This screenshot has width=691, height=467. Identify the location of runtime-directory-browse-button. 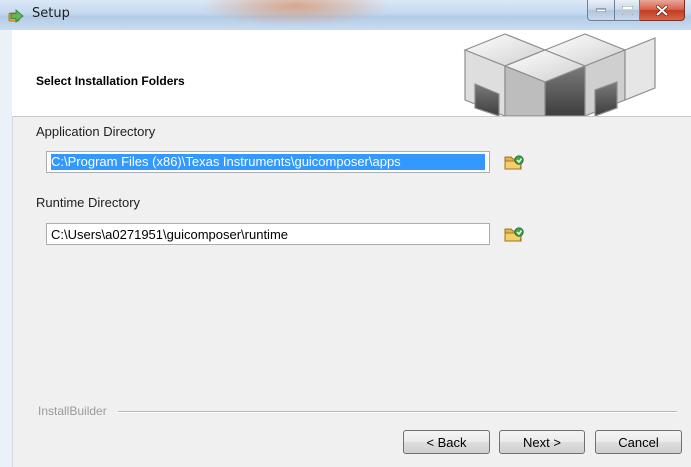
(514, 234).